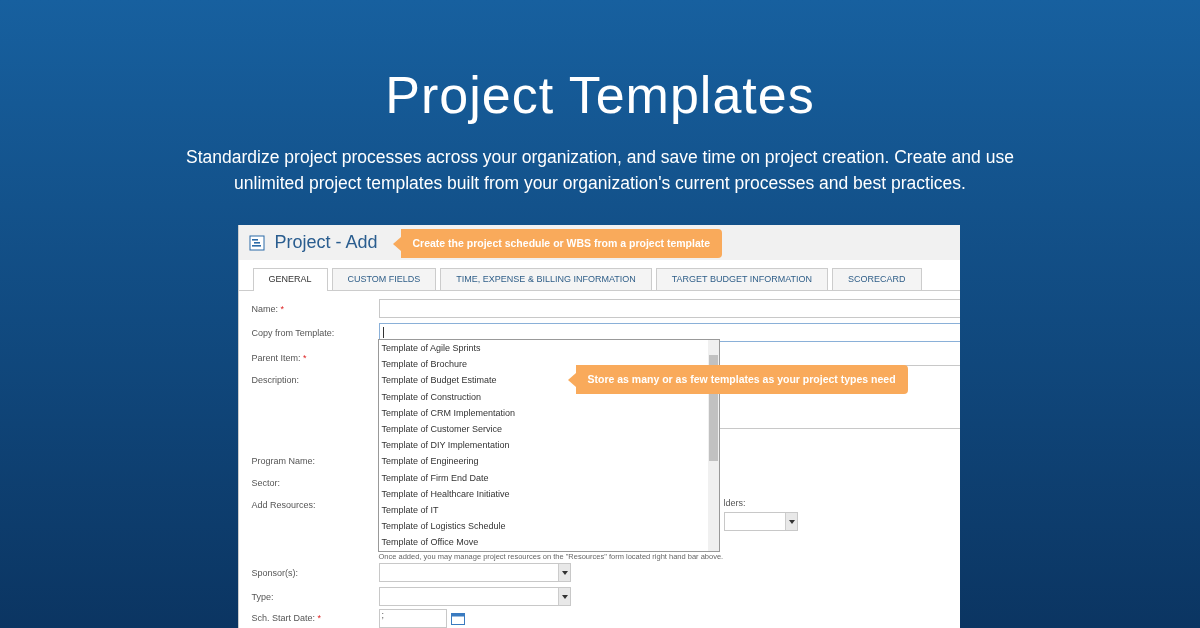 Image resolution: width=1200 pixels, height=628 pixels. Describe the element at coordinates (742, 279) in the screenshot. I see `tab: TARGET BUDGET INFORMATION` at that location.